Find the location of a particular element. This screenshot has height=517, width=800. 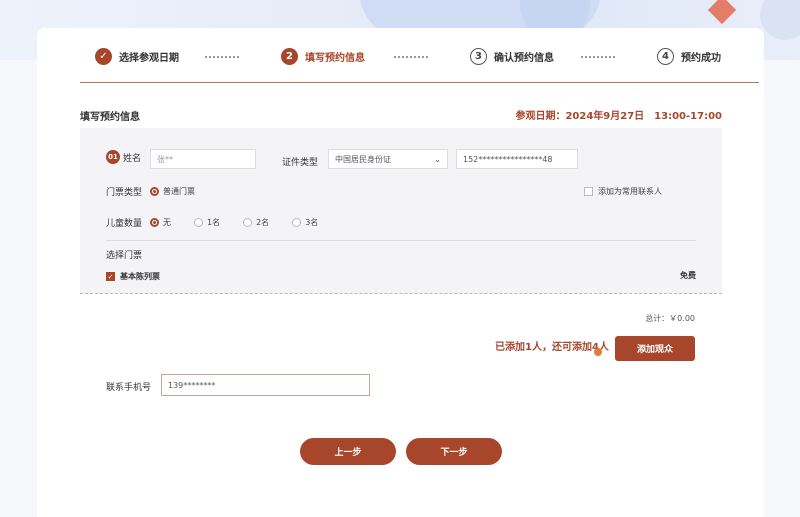

children-option-2: 2名 is located at coordinates (256, 222).